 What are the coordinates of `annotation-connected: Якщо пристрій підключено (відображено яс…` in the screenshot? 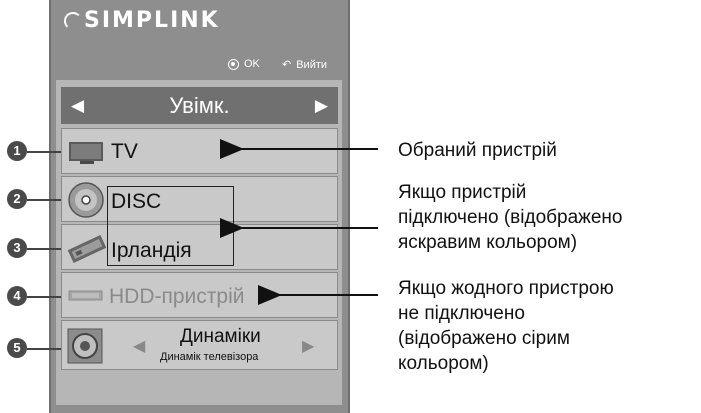 It's located at (510, 217).